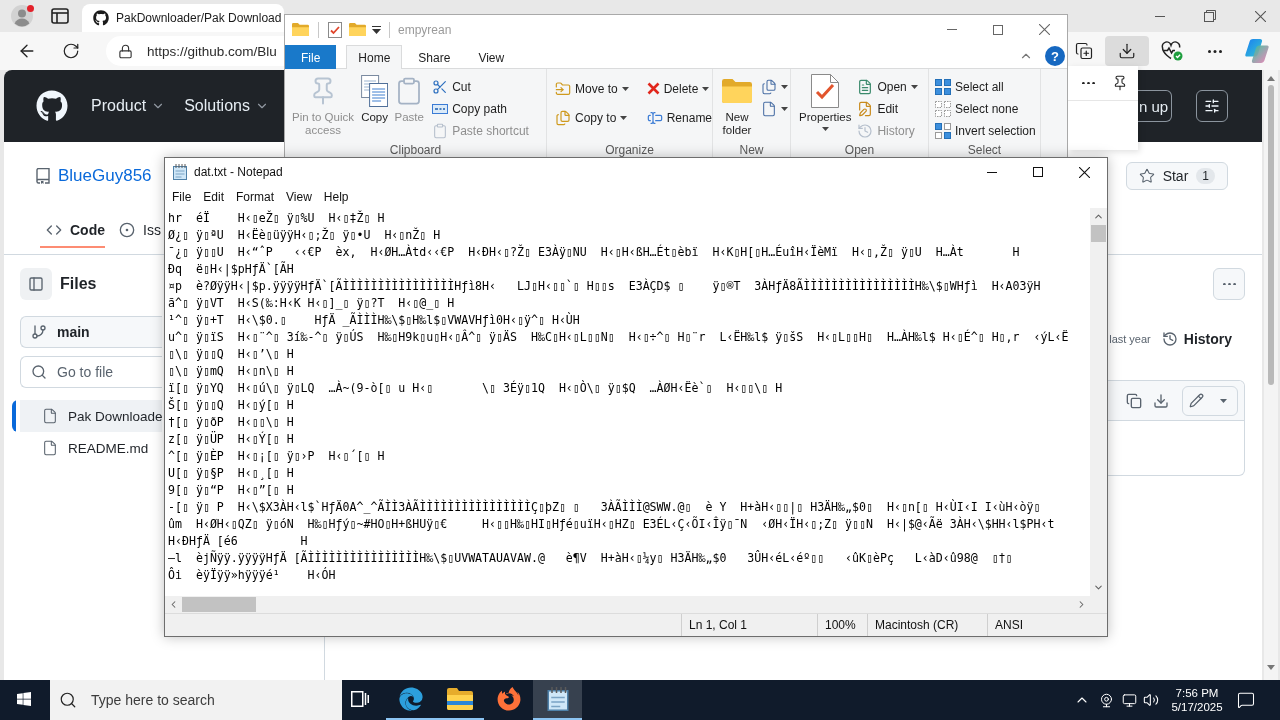  What do you see at coordinates (226, 106) in the screenshot?
I see `nav-menu: Solutions` at bounding box center [226, 106].